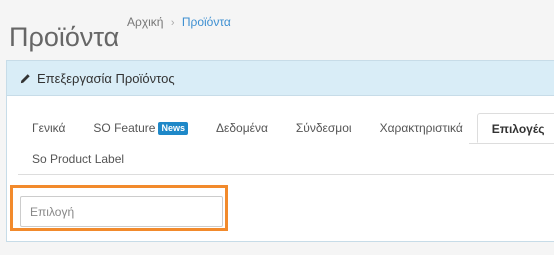  What do you see at coordinates (48, 128) in the screenshot?
I see `tab-general: Γενικά` at bounding box center [48, 128].